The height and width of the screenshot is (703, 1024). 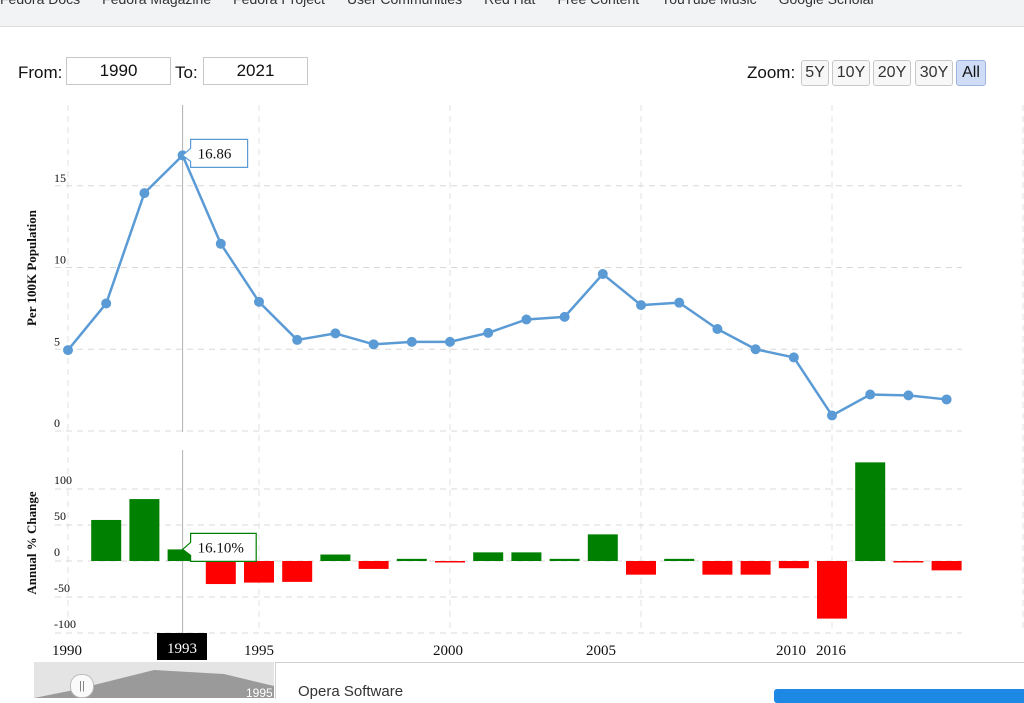 What do you see at coordinates (373, 344) in the screenshot?
I see `point-1998` at bounding box center [373, 344].